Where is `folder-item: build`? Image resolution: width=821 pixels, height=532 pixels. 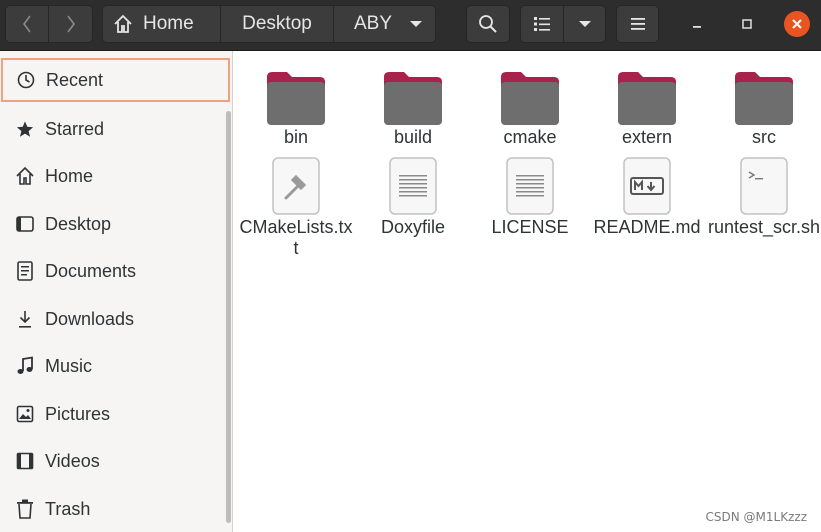 folder-item: build is located at coordinates (413, 105).